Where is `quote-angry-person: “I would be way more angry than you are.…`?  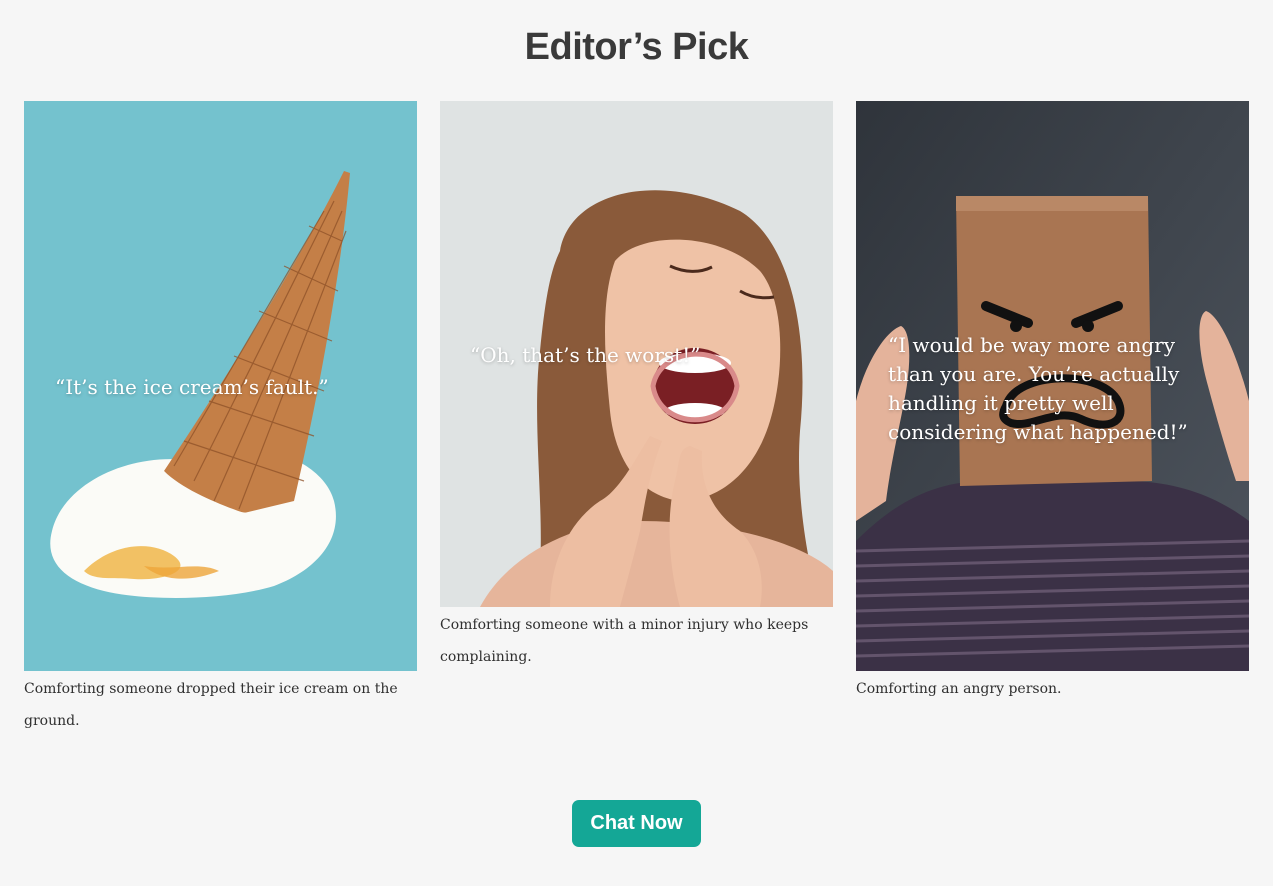 quote-angry-person: “I would be way more angry than you are.… is located at coordinates (1038, 388).